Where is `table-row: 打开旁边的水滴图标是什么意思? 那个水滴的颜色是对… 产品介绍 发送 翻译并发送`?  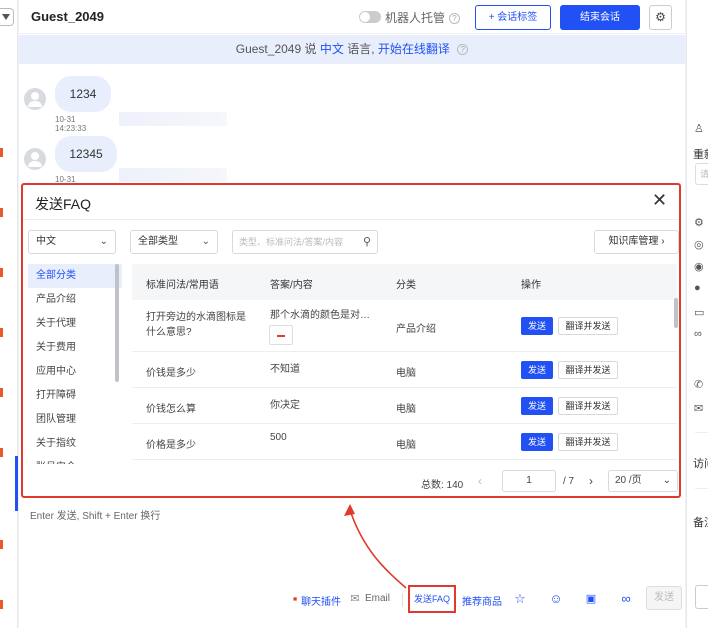 table-row: 打开旁边的水滴图标是什么意思? 那个水滴的颜色是对… 产品介绍 发送 翻译并发送 is located at coordinates (404, 326).